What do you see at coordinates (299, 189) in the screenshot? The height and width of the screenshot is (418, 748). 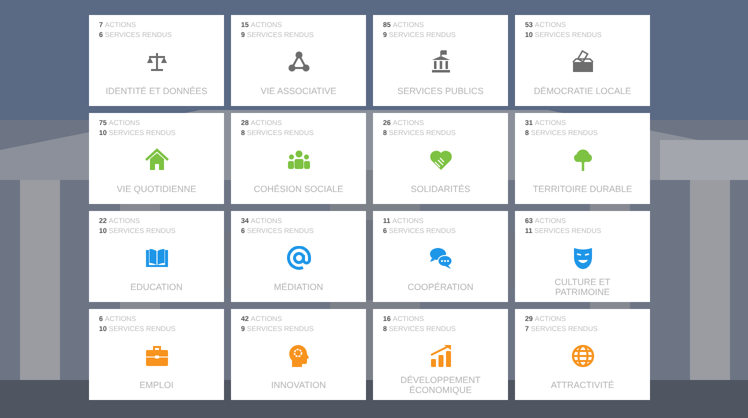 I see `category-title: COHÉSION SOCIALE` at bounding box center [299, 189].